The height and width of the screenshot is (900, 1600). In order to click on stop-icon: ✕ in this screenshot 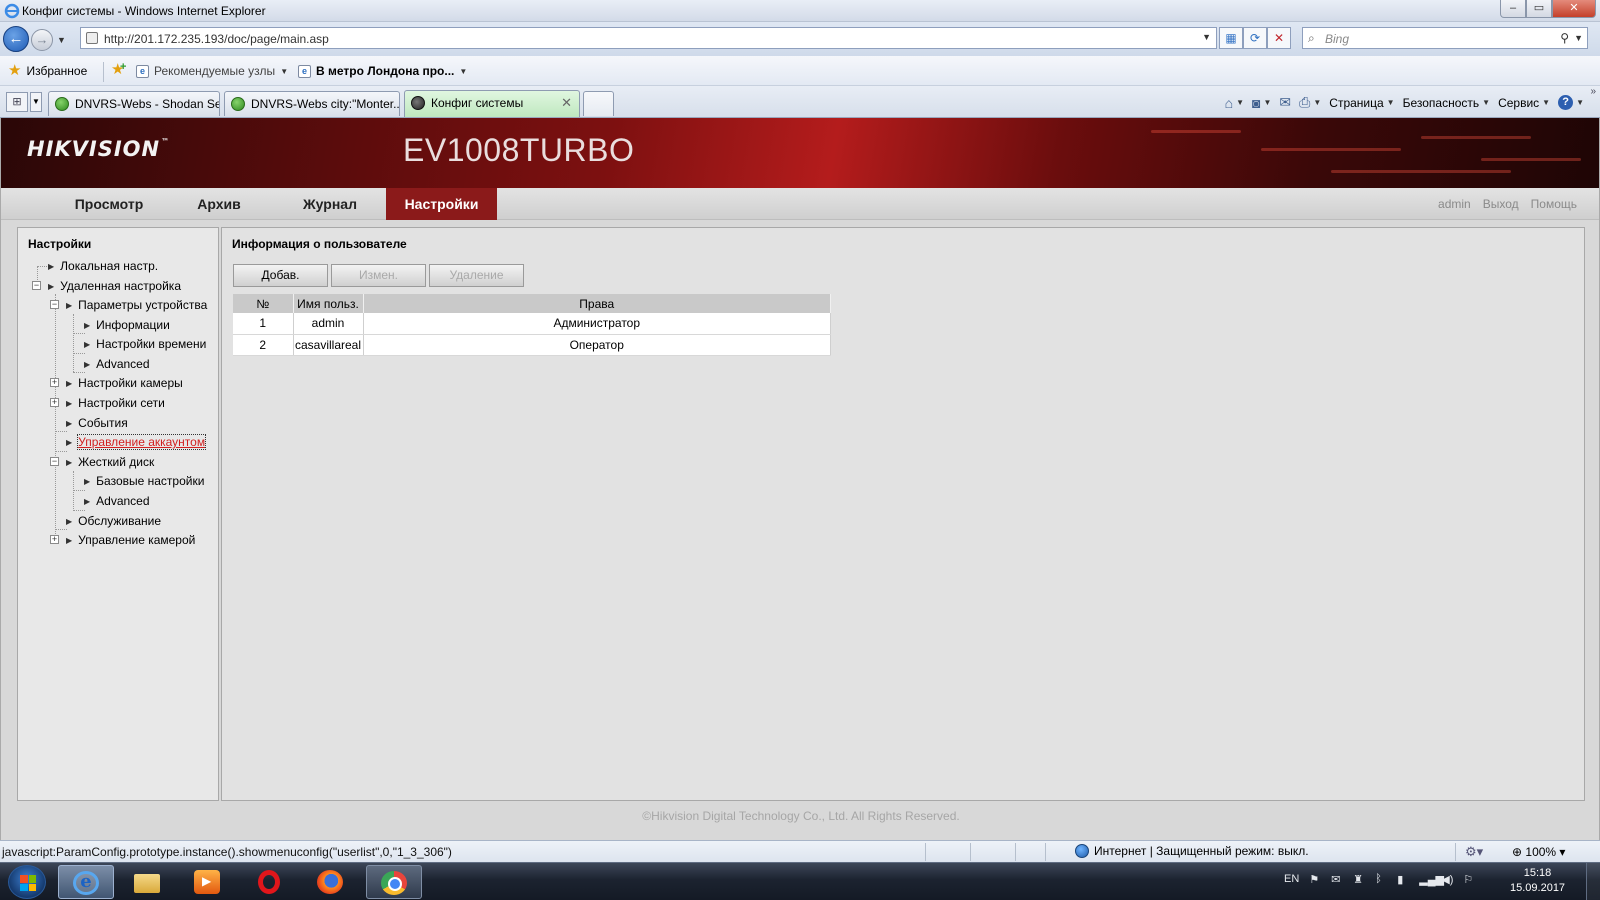, I will do `click(1279, 38)`.